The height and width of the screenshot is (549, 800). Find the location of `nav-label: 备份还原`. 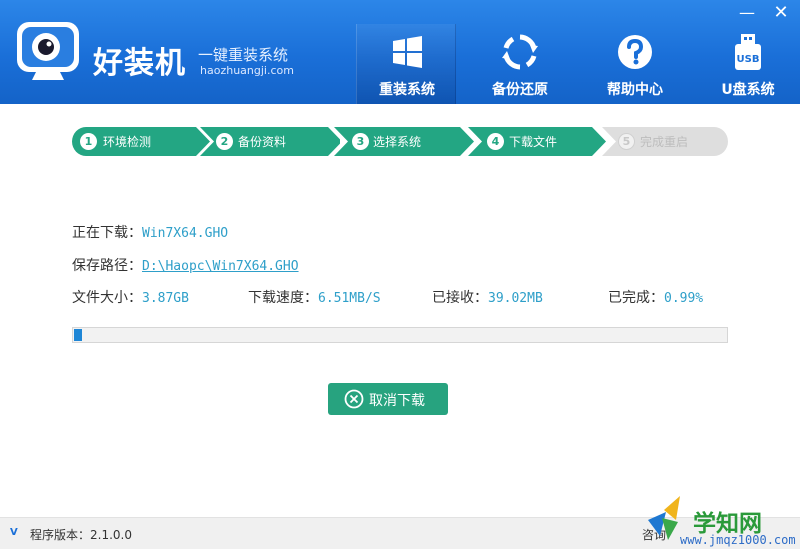

nav-label: 备份还原 is located at coordinates (520, 90).